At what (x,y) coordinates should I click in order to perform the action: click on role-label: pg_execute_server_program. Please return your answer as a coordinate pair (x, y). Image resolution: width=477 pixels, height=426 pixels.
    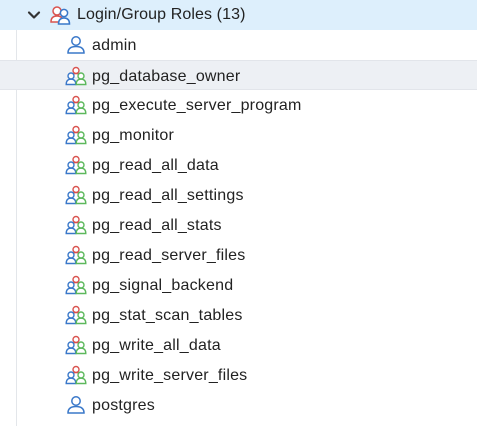
    Looking at the image, I should click on (197, 105).